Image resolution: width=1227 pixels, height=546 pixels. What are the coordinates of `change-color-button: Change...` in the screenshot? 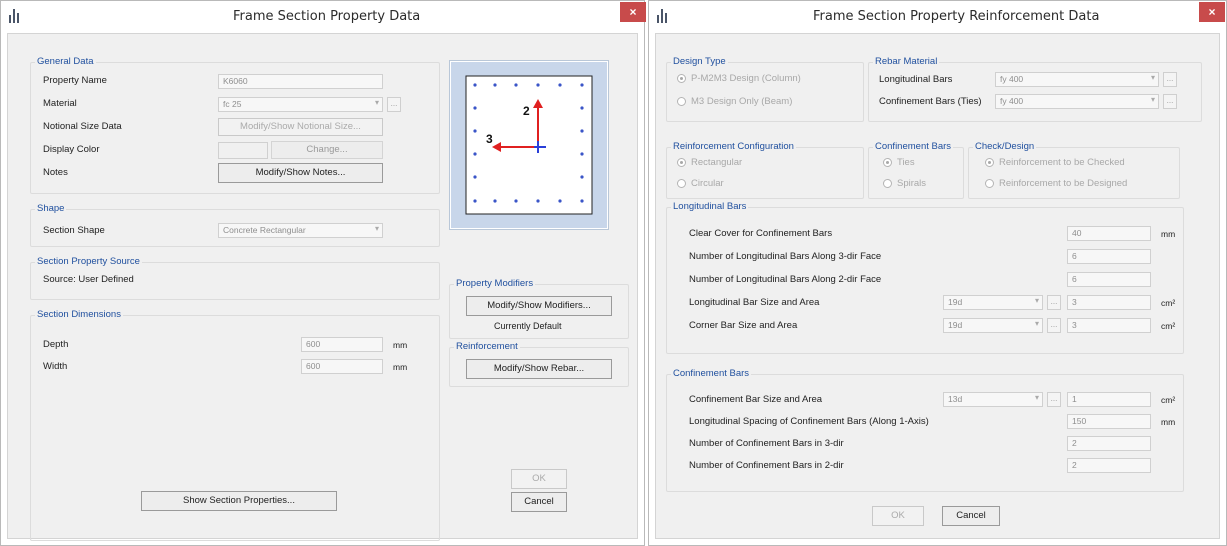 It's located at (327, 150).